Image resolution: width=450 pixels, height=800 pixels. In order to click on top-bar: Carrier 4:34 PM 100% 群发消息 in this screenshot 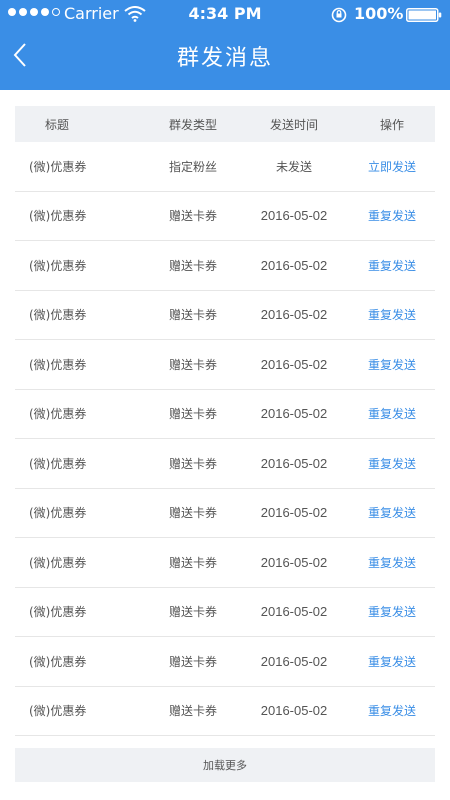, I will do `click(225, 45)`.